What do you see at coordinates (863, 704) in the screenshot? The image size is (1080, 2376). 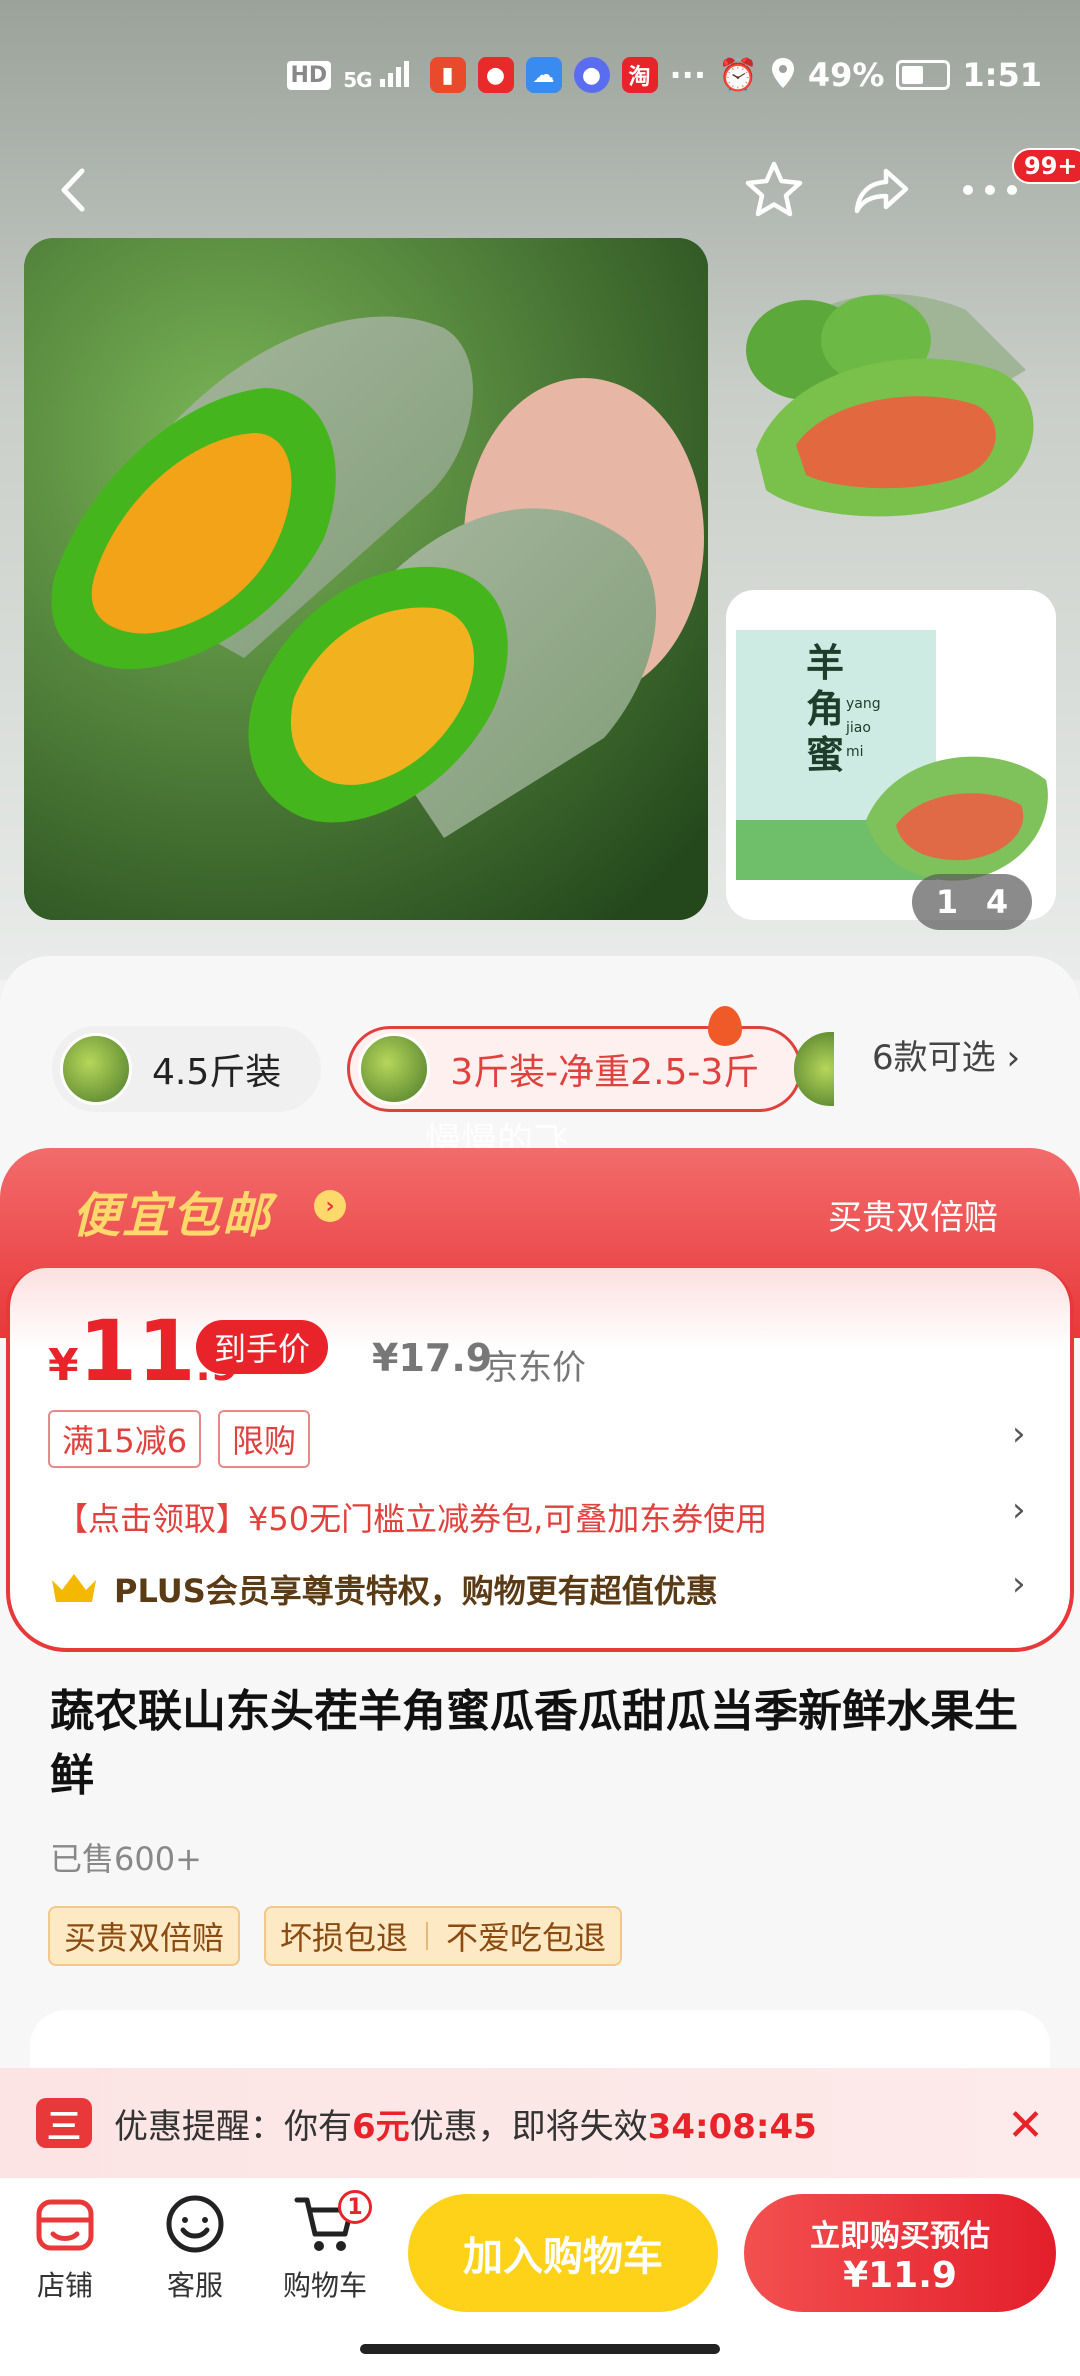 I see `box-pinyin-1: yang` at bounding box center [863, 704].